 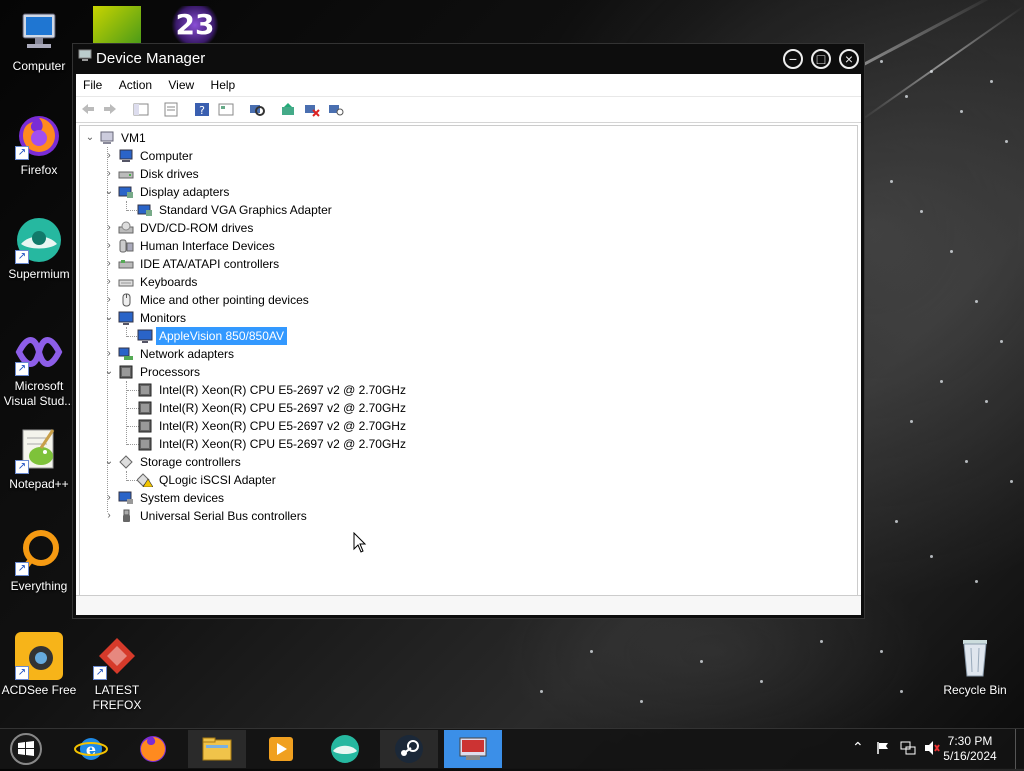 I want to click on desktop-icon-acdsee: ↗ ACDSee Free, so click(x=39, y=665).